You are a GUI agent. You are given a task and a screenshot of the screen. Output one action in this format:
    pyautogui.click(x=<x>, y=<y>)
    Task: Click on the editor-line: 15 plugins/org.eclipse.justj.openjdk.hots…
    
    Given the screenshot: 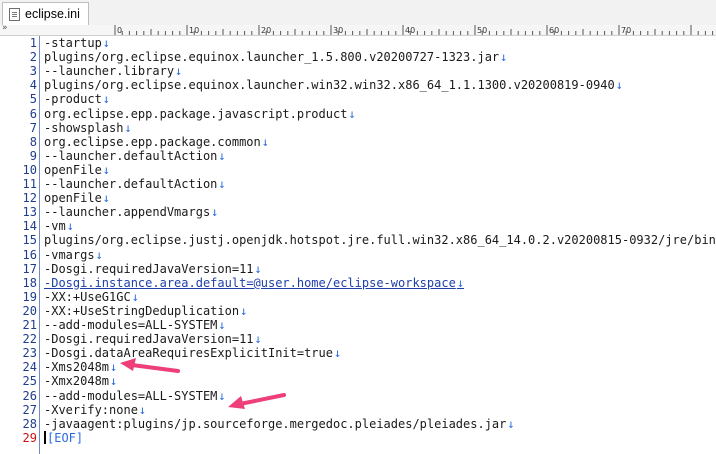 What is the action you would take?
    pyautogui.click(x=358, y=240)
    